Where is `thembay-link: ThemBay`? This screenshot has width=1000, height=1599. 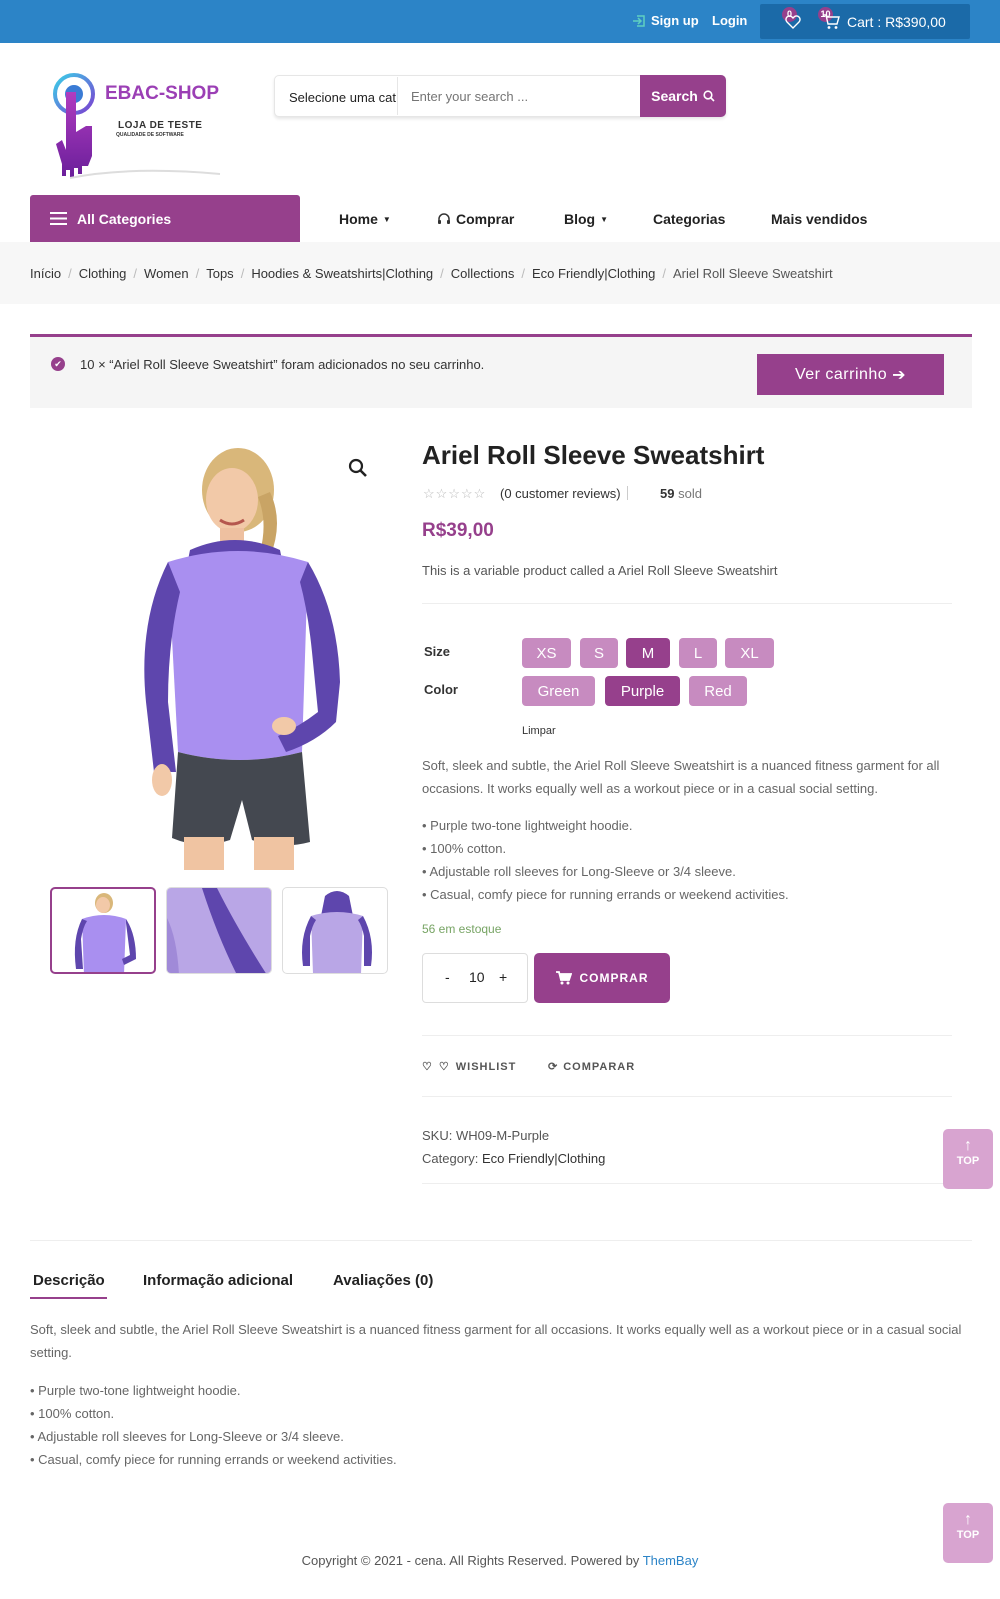 thembay-link: ThemBay is located at coordinates (671, 1560).